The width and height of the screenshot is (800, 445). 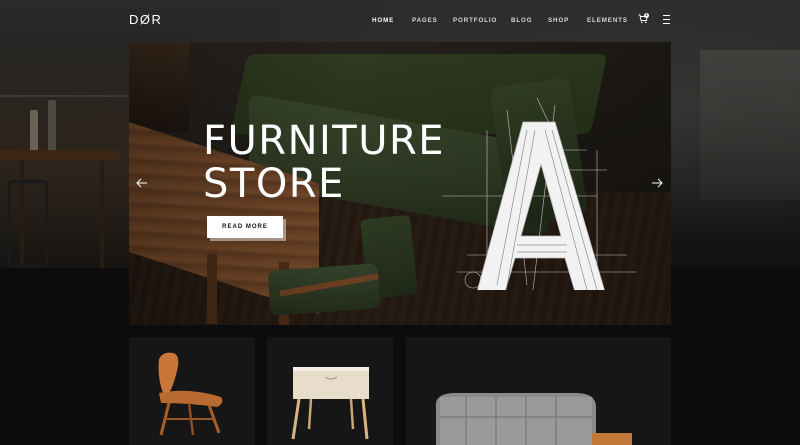 I want to click on read-more-button: READ MORE, so click(x=245, y=227).